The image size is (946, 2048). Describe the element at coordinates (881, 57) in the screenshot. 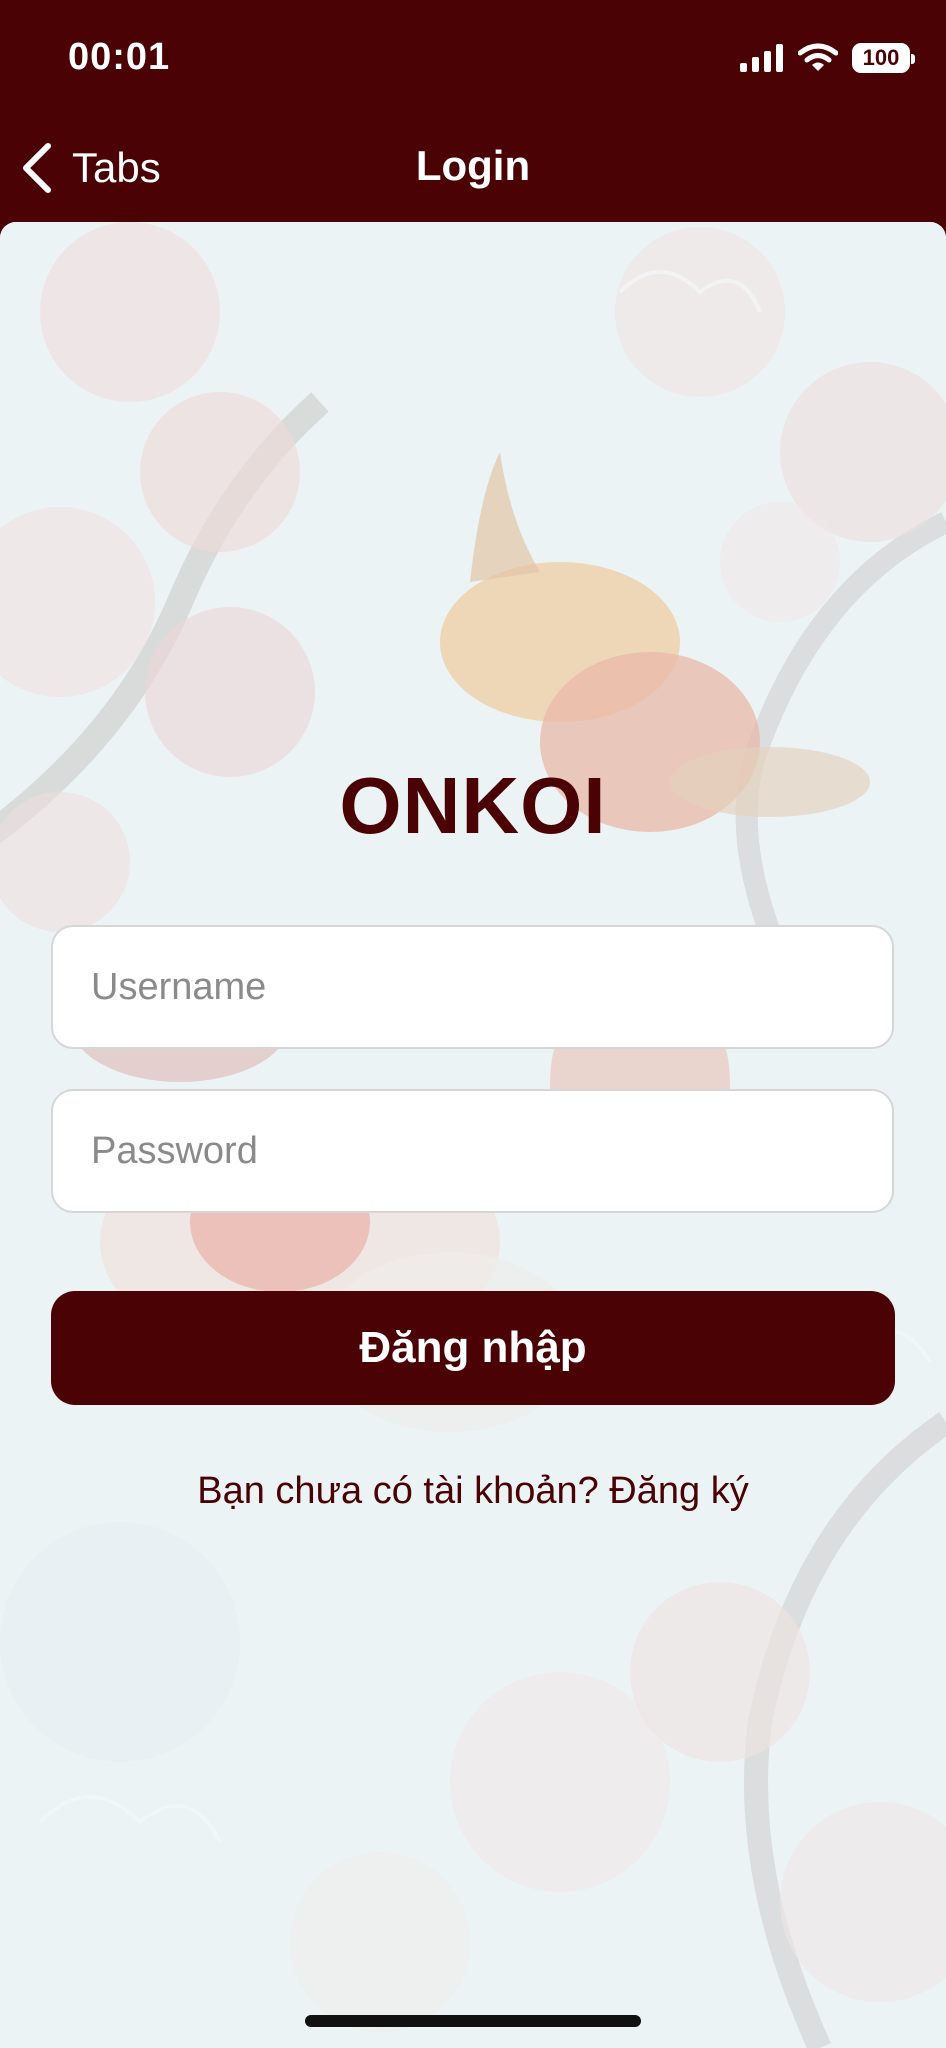

I see `battery-level: 100` at that location.